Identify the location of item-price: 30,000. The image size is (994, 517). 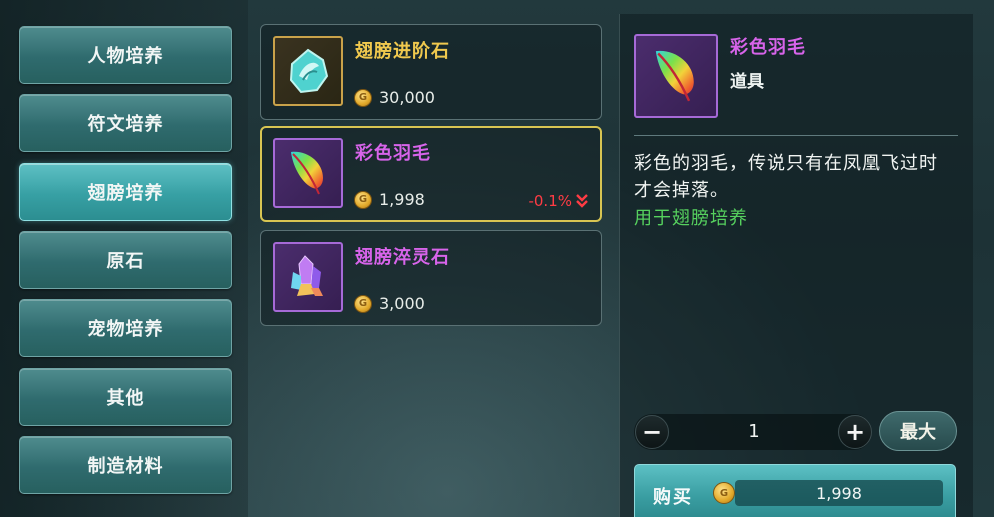
(407, 97).